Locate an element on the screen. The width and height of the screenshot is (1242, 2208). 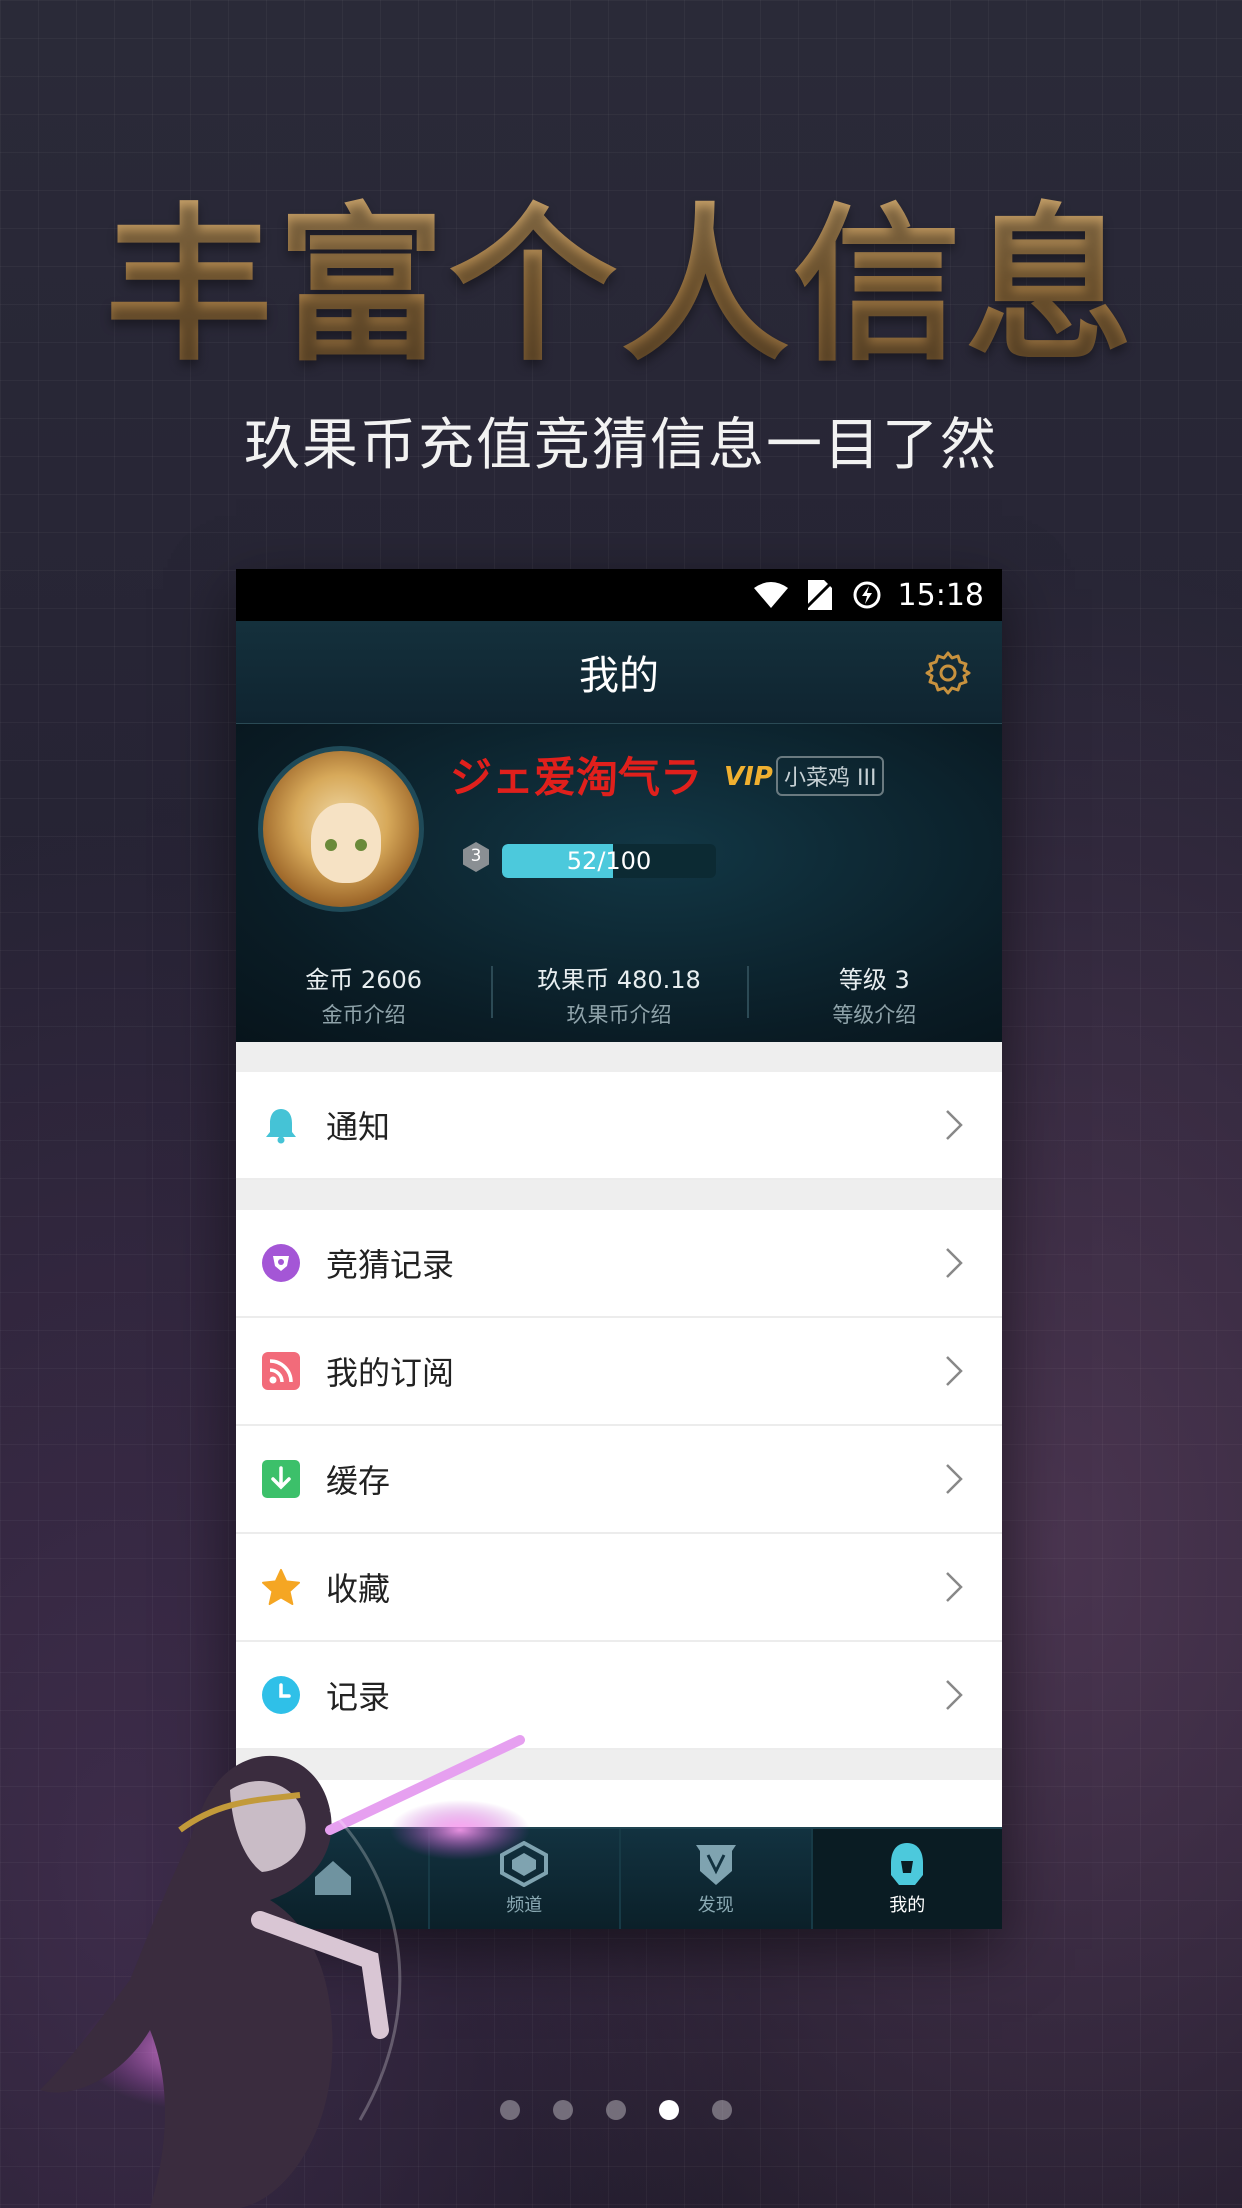
menu-item-bet-records: 竞猜记录 is located at coordinates (619, 1264).